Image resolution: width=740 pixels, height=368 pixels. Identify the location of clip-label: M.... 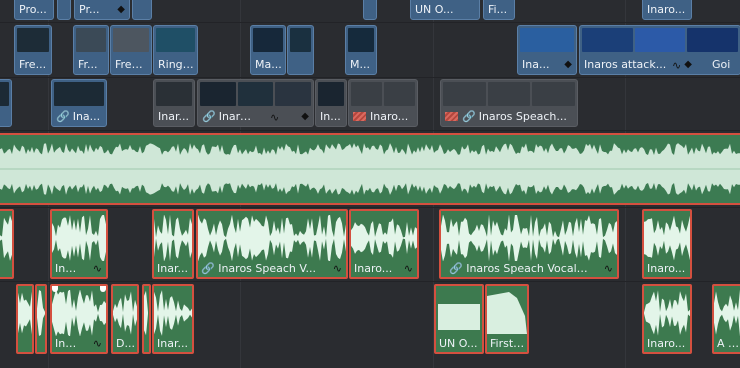
(360, 64).